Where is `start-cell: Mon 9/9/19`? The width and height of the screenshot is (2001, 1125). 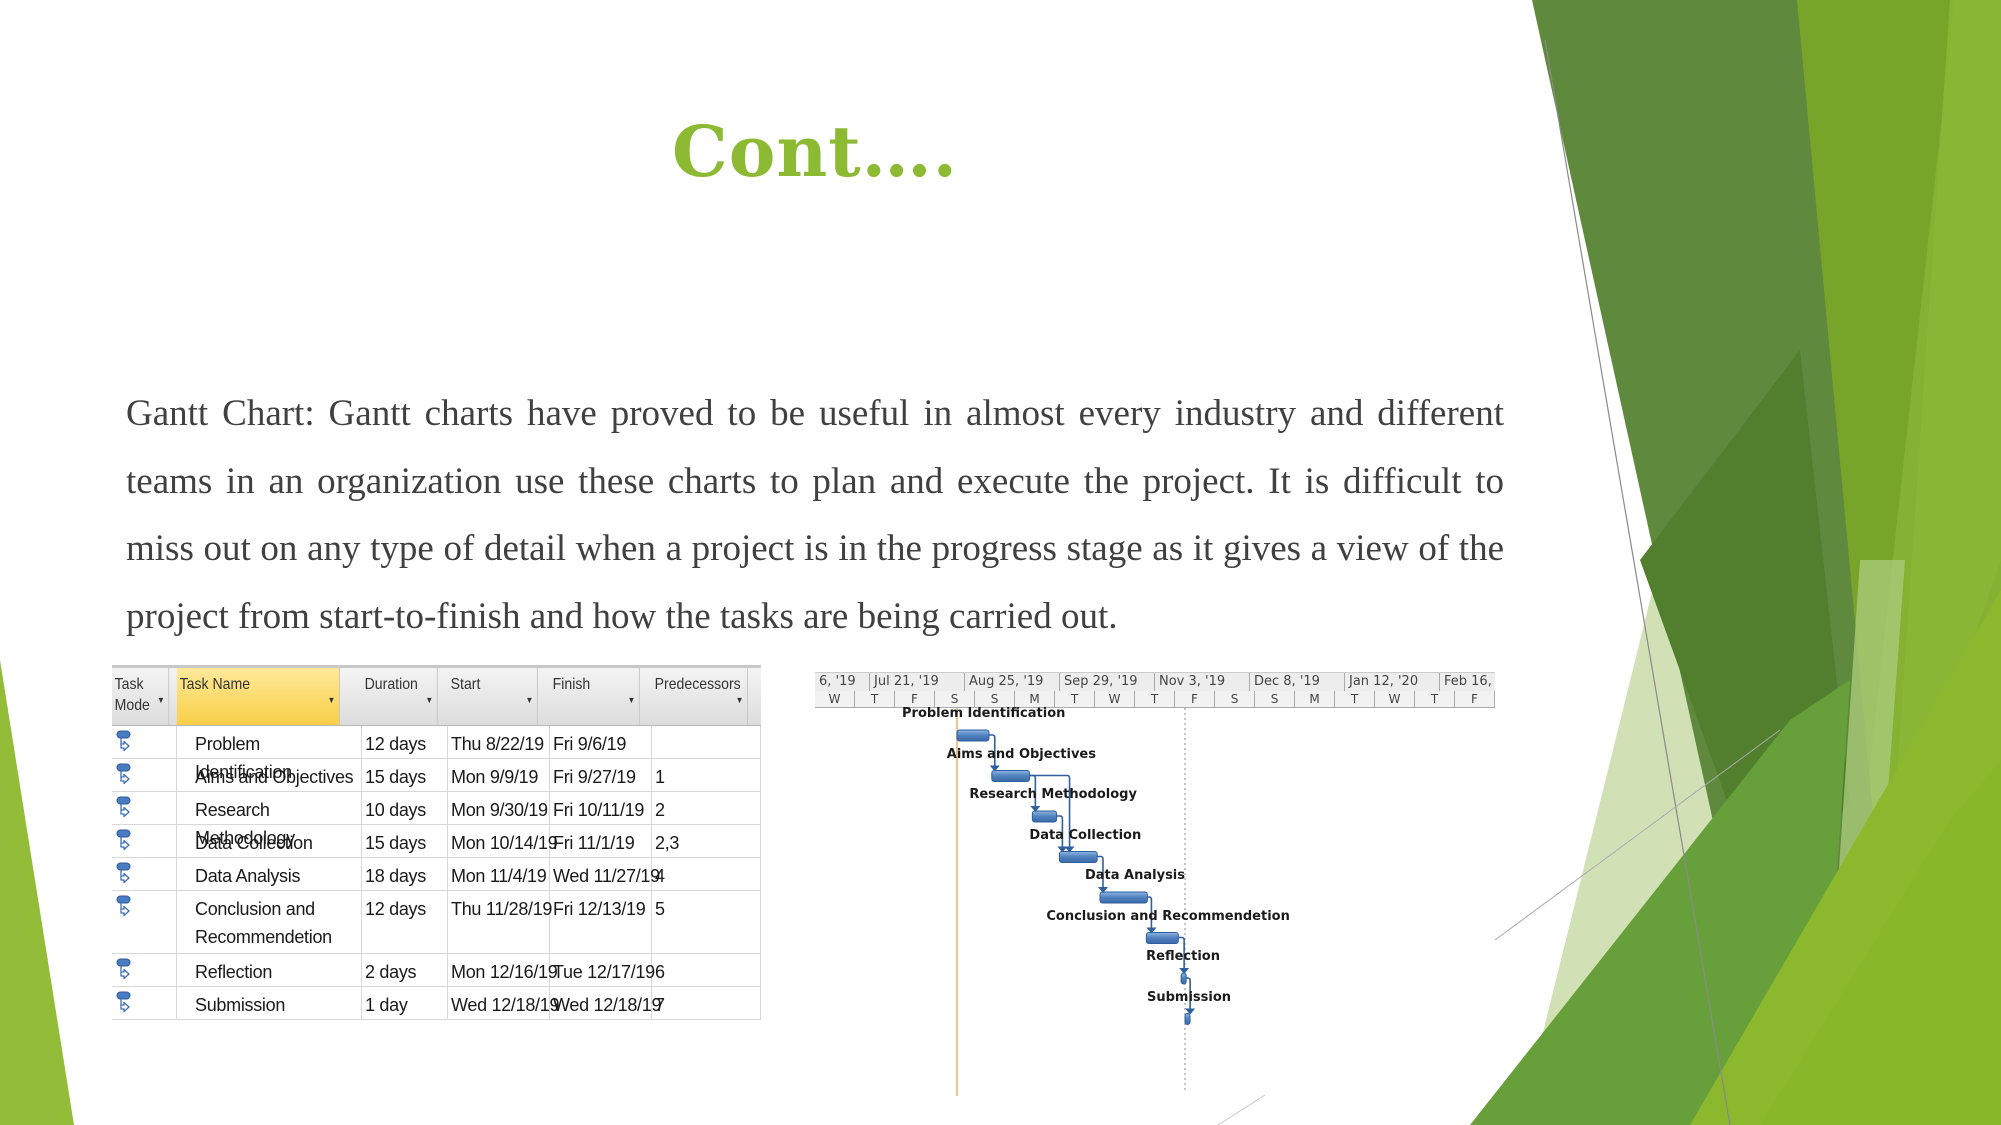 start-cell: Mon 9/9/19 is located at coordinates (499, 775).